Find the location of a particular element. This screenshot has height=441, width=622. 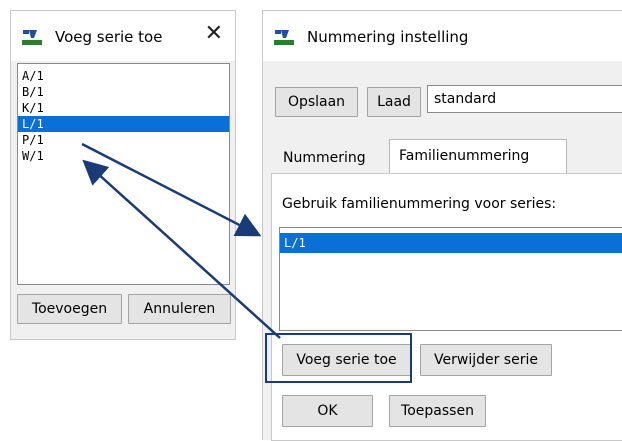

list-item: K/1 is located at coordinates (123, 108).